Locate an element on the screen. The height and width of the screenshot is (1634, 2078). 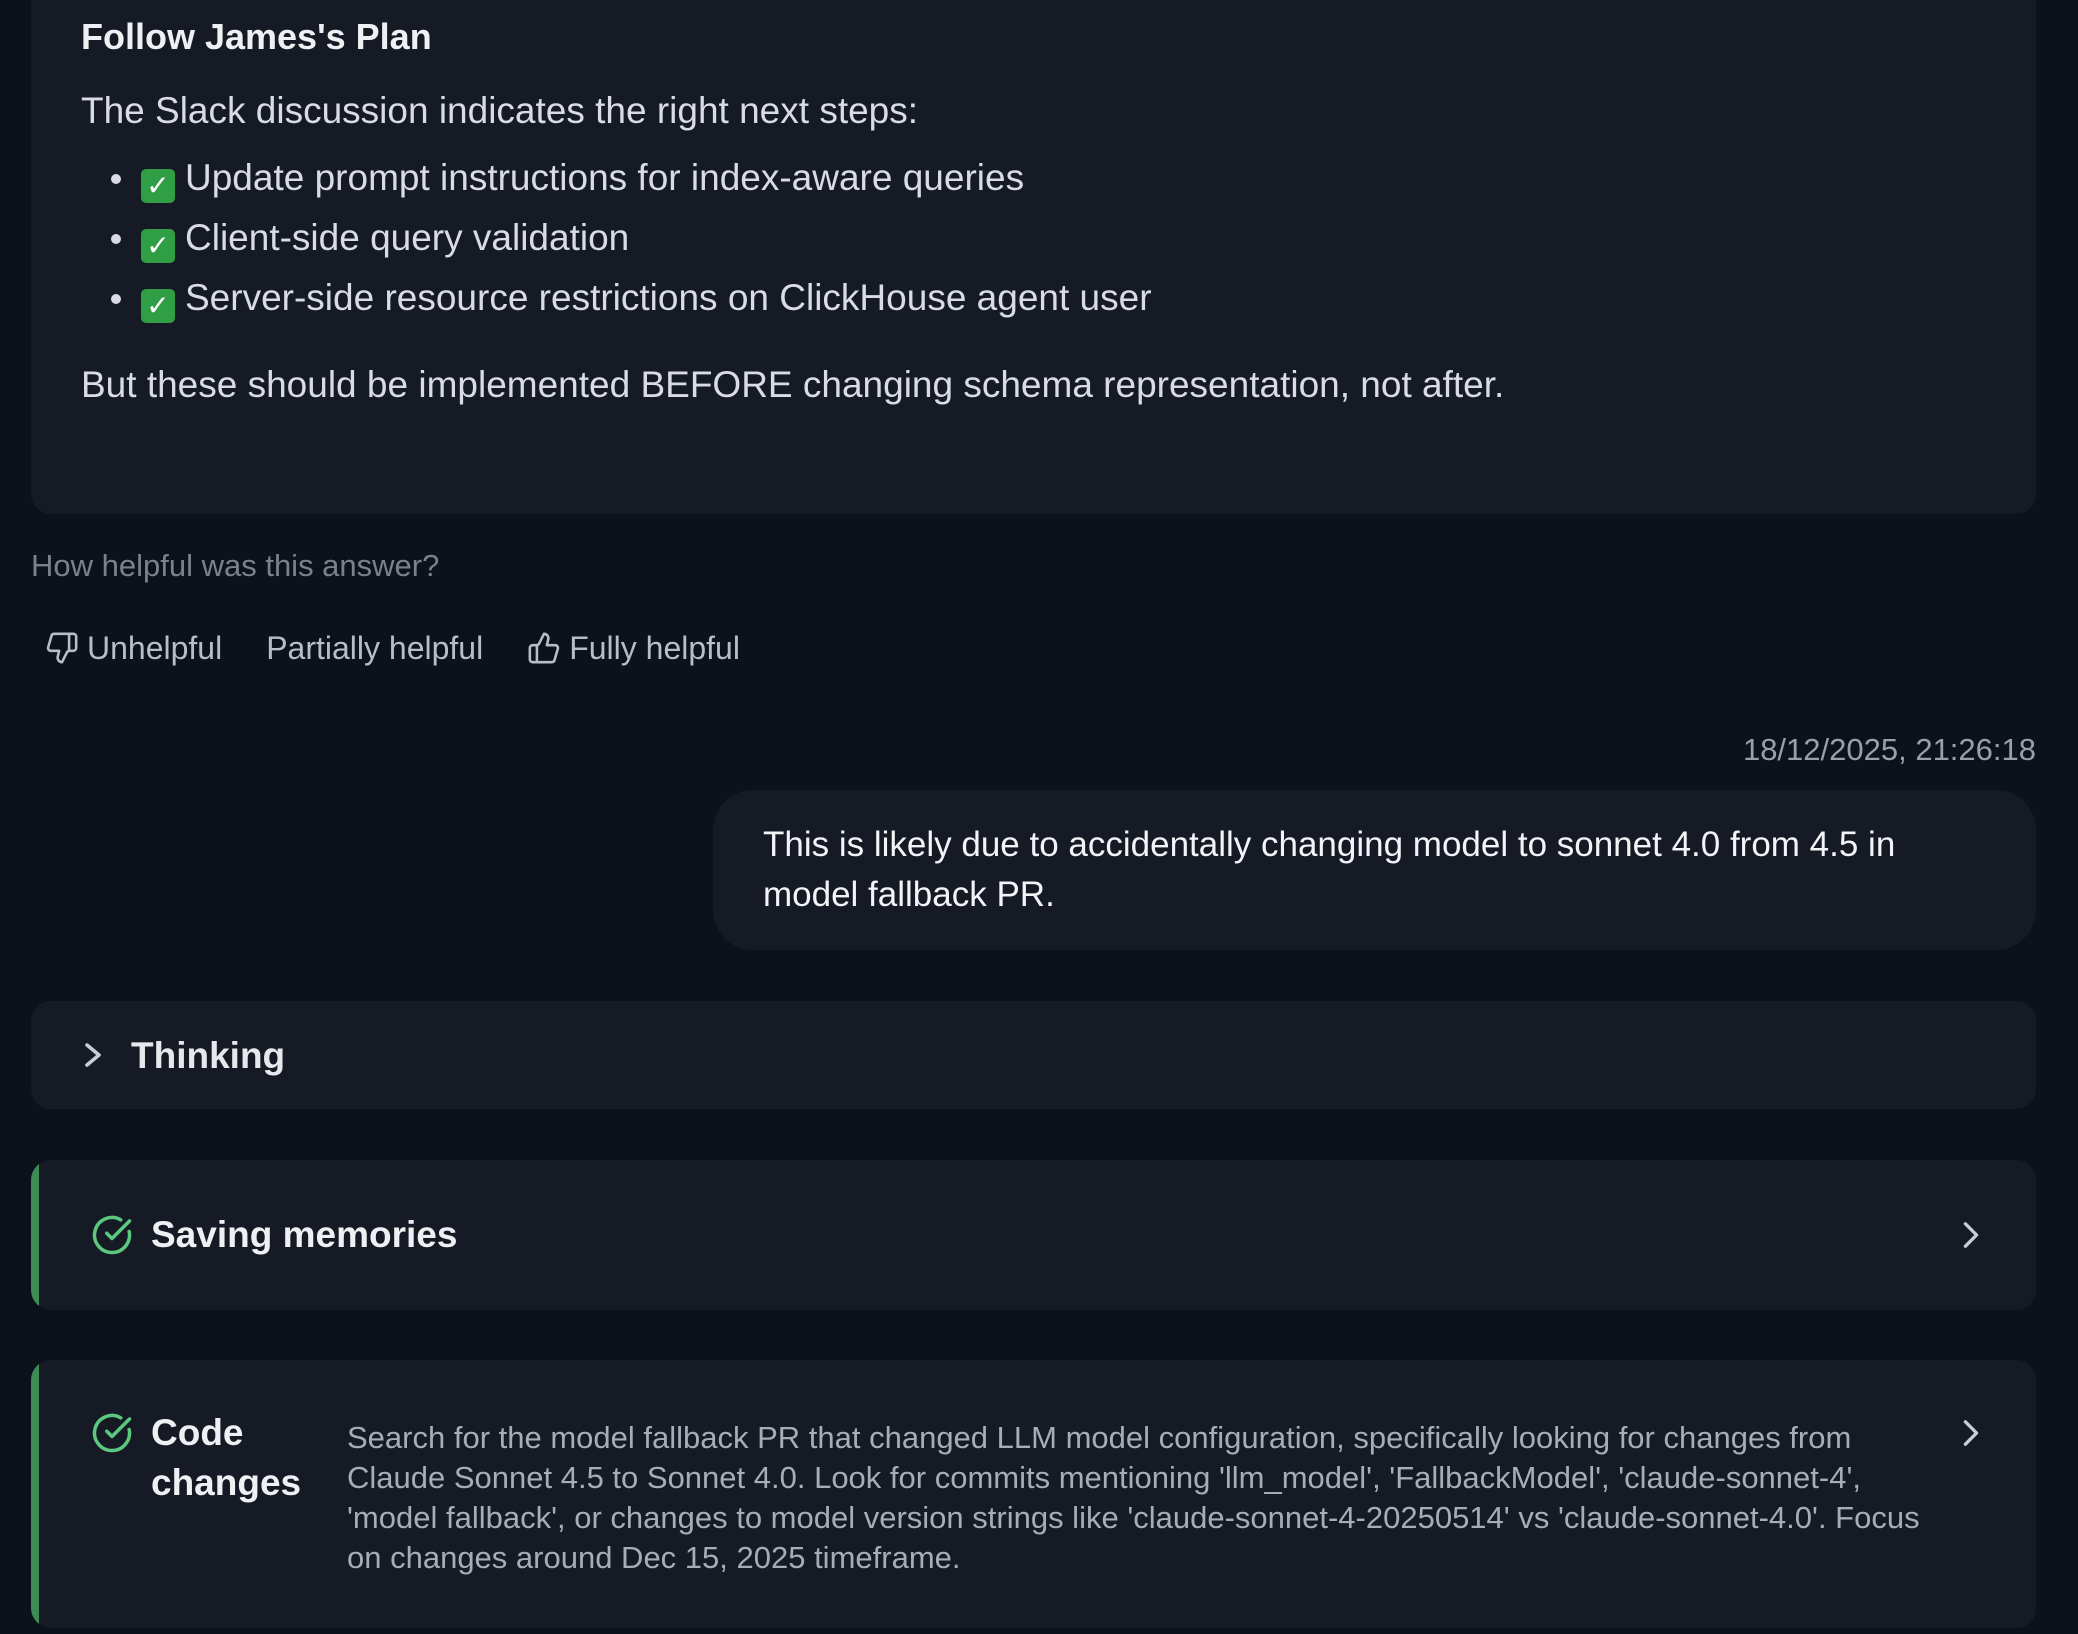
thumbs-up-icon is located at coordinates (544, 648).